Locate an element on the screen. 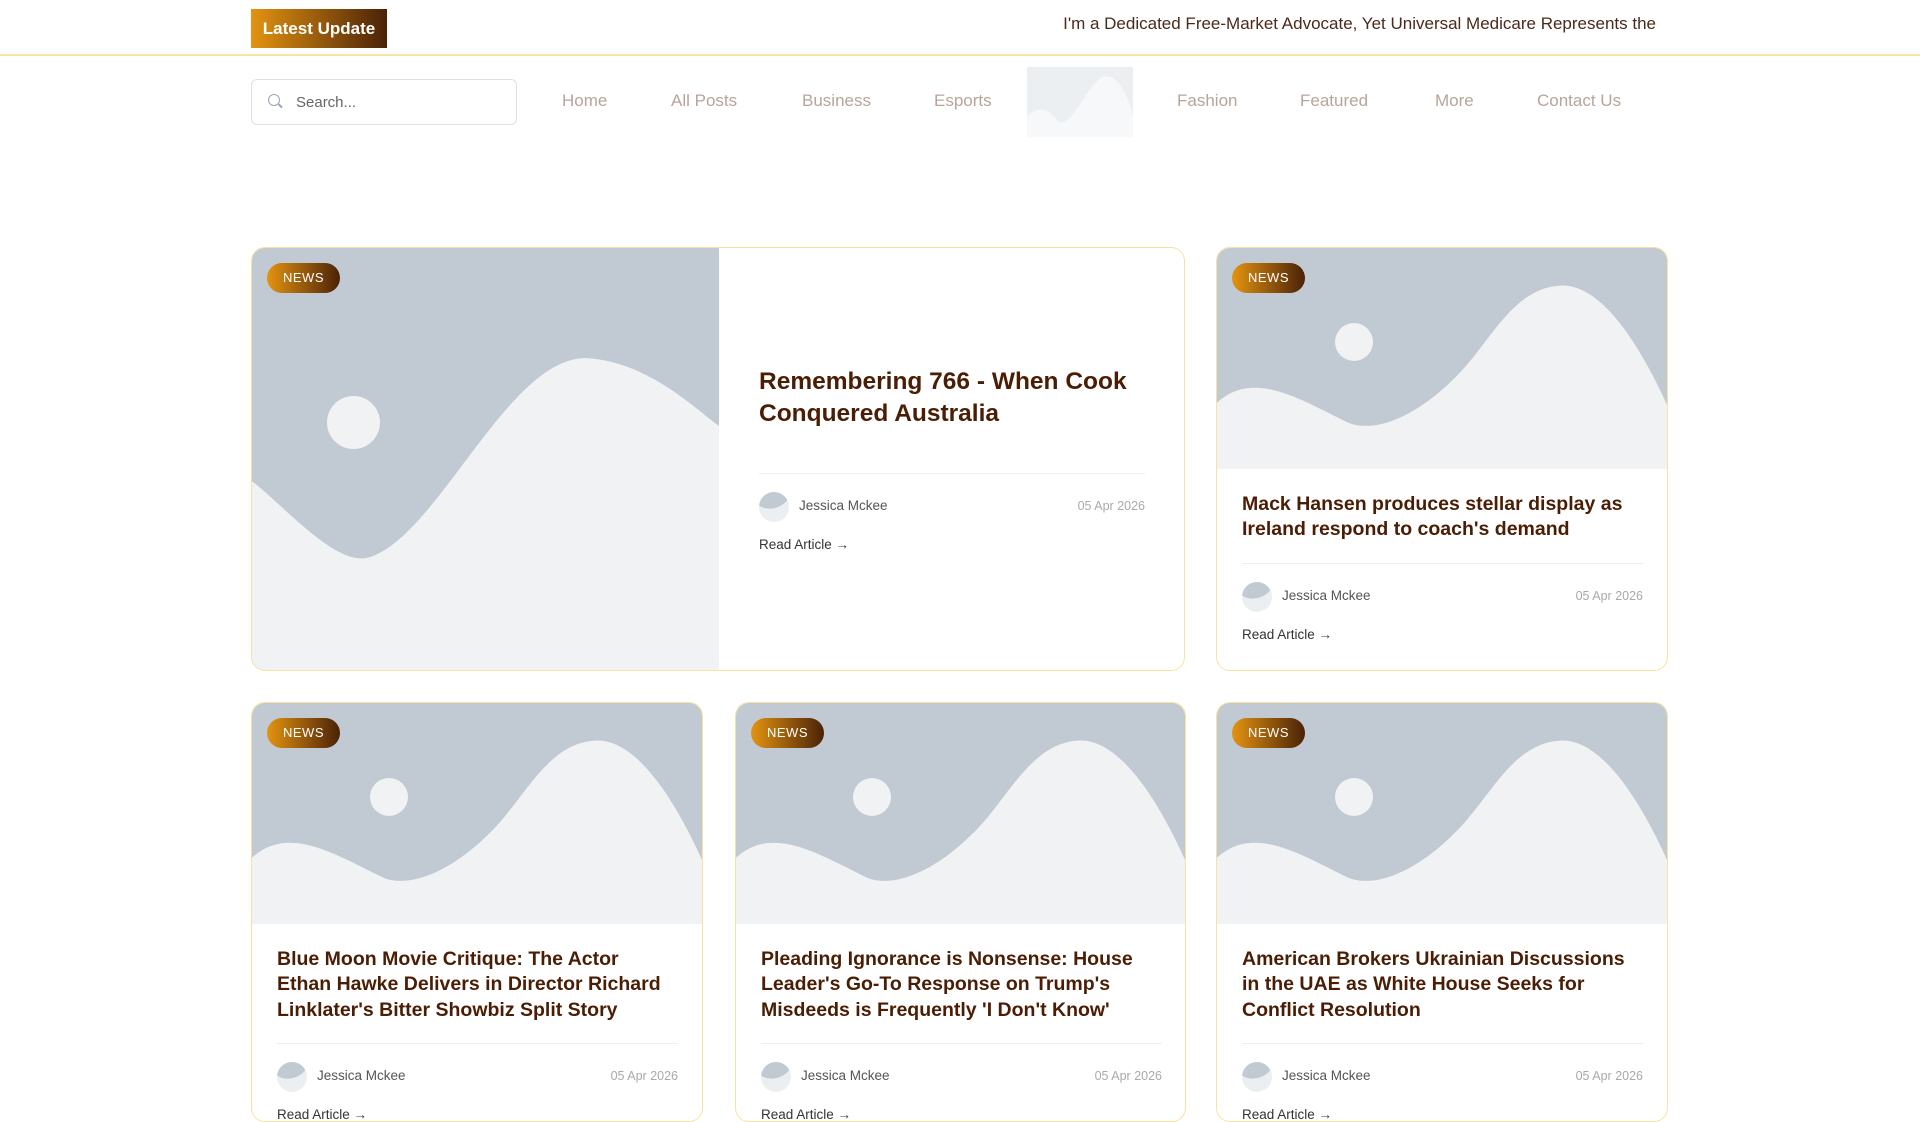 The height and width of the screenshot is (1122, 1920). nav-more: More is located at coordinates (1454, 101).